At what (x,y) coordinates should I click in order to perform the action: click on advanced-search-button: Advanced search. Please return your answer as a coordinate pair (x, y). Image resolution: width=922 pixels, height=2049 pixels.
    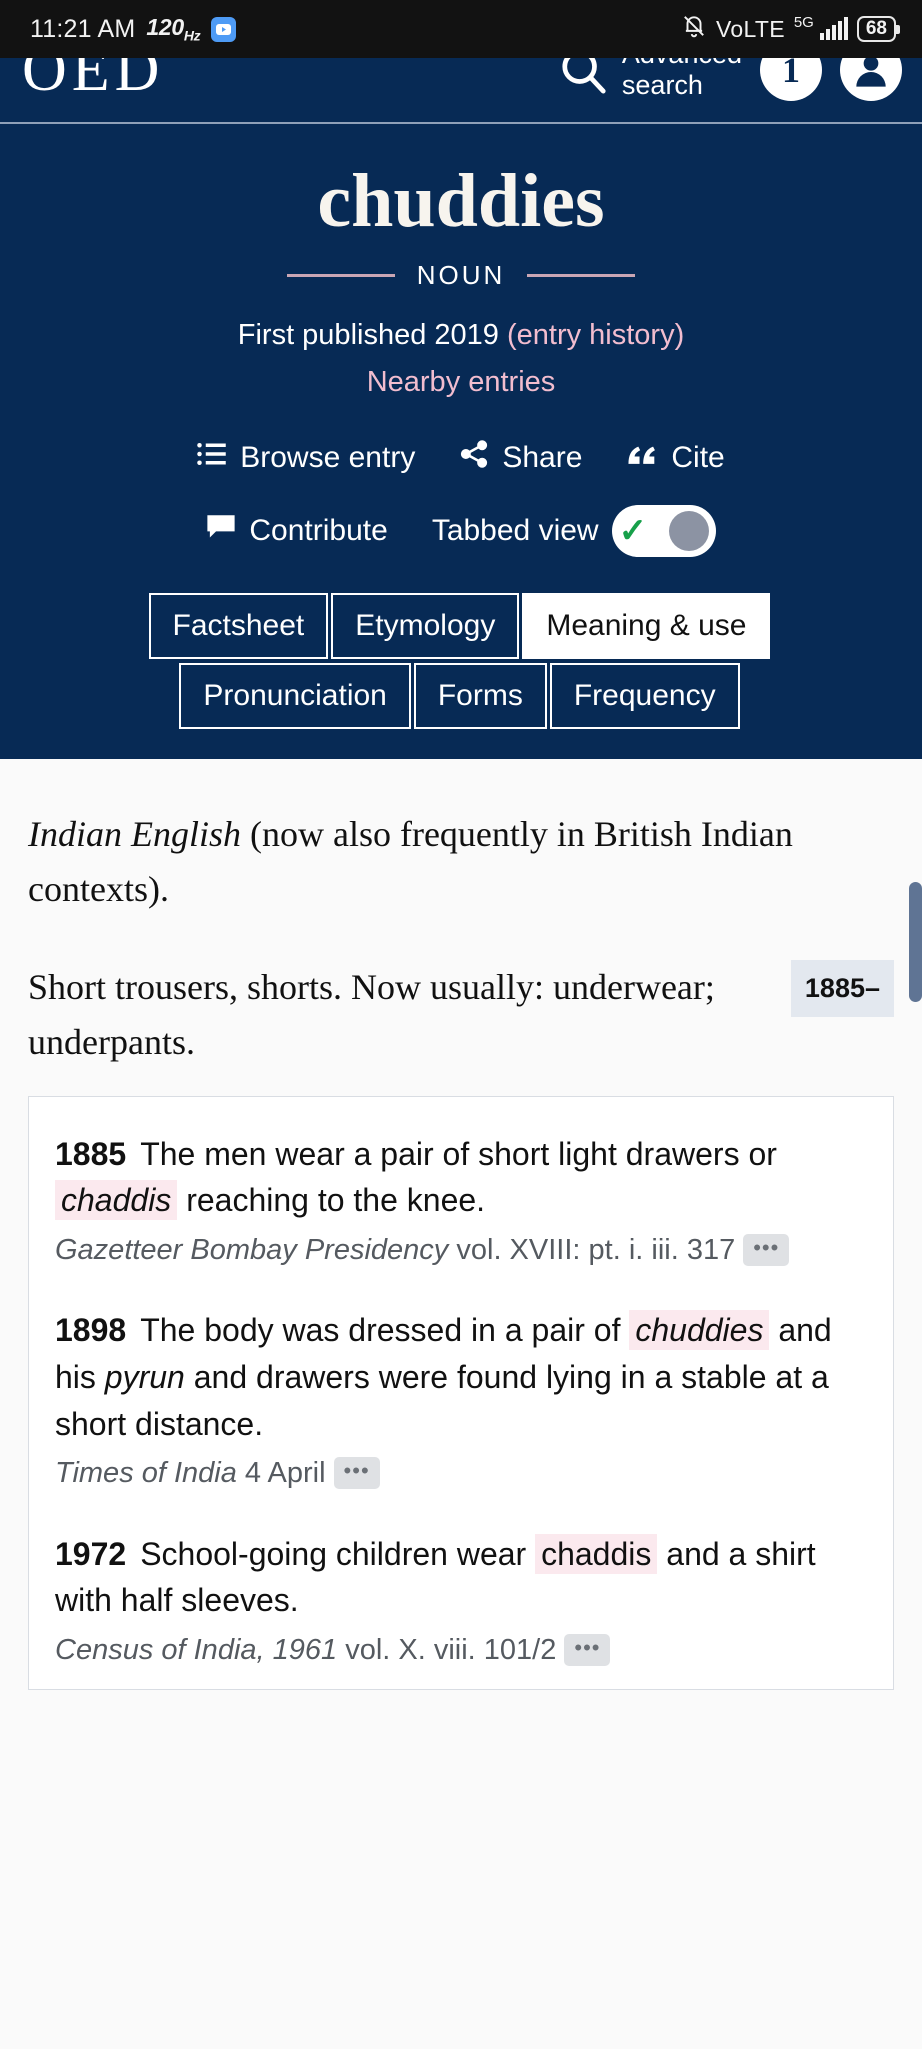
    Looking at the image, I should click on (649, 79).